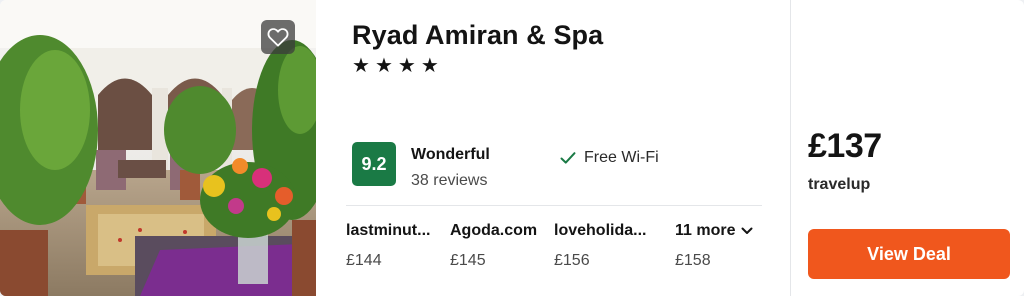 Image resolution: width=1024 pixels, height=296 pixels. I want to click on divider, so click(554, 205).